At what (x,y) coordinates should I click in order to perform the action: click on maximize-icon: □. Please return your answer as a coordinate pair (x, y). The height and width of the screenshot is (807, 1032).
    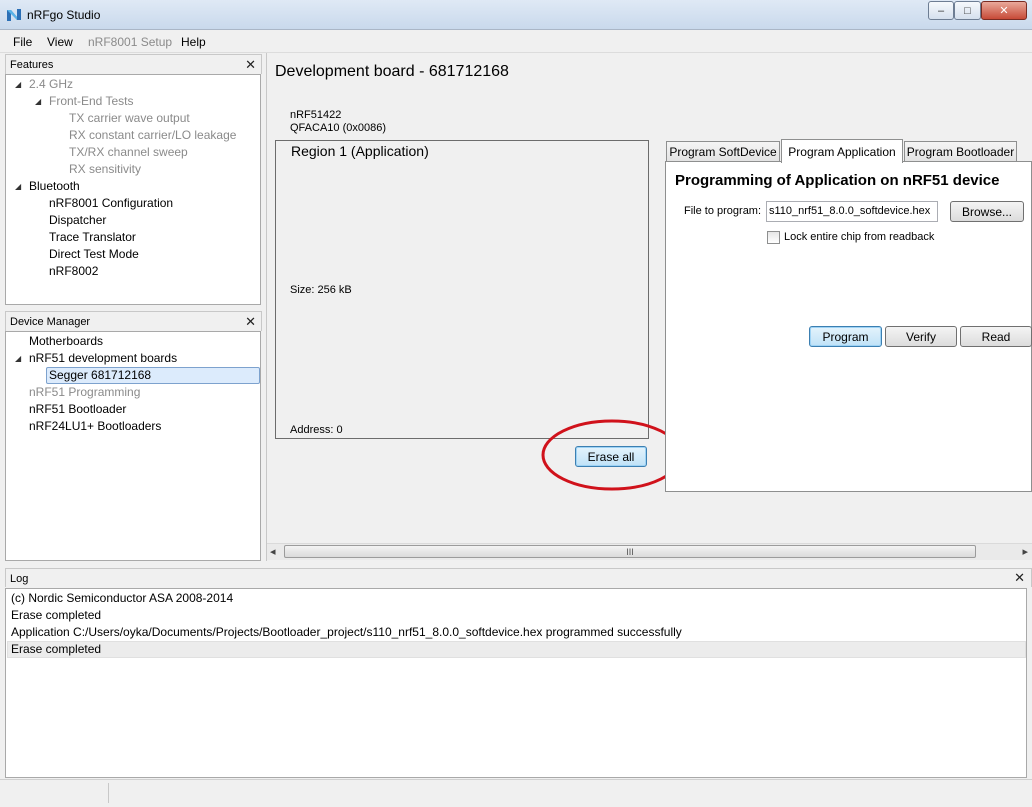
    Looking at the image, I should click on (967, 10).